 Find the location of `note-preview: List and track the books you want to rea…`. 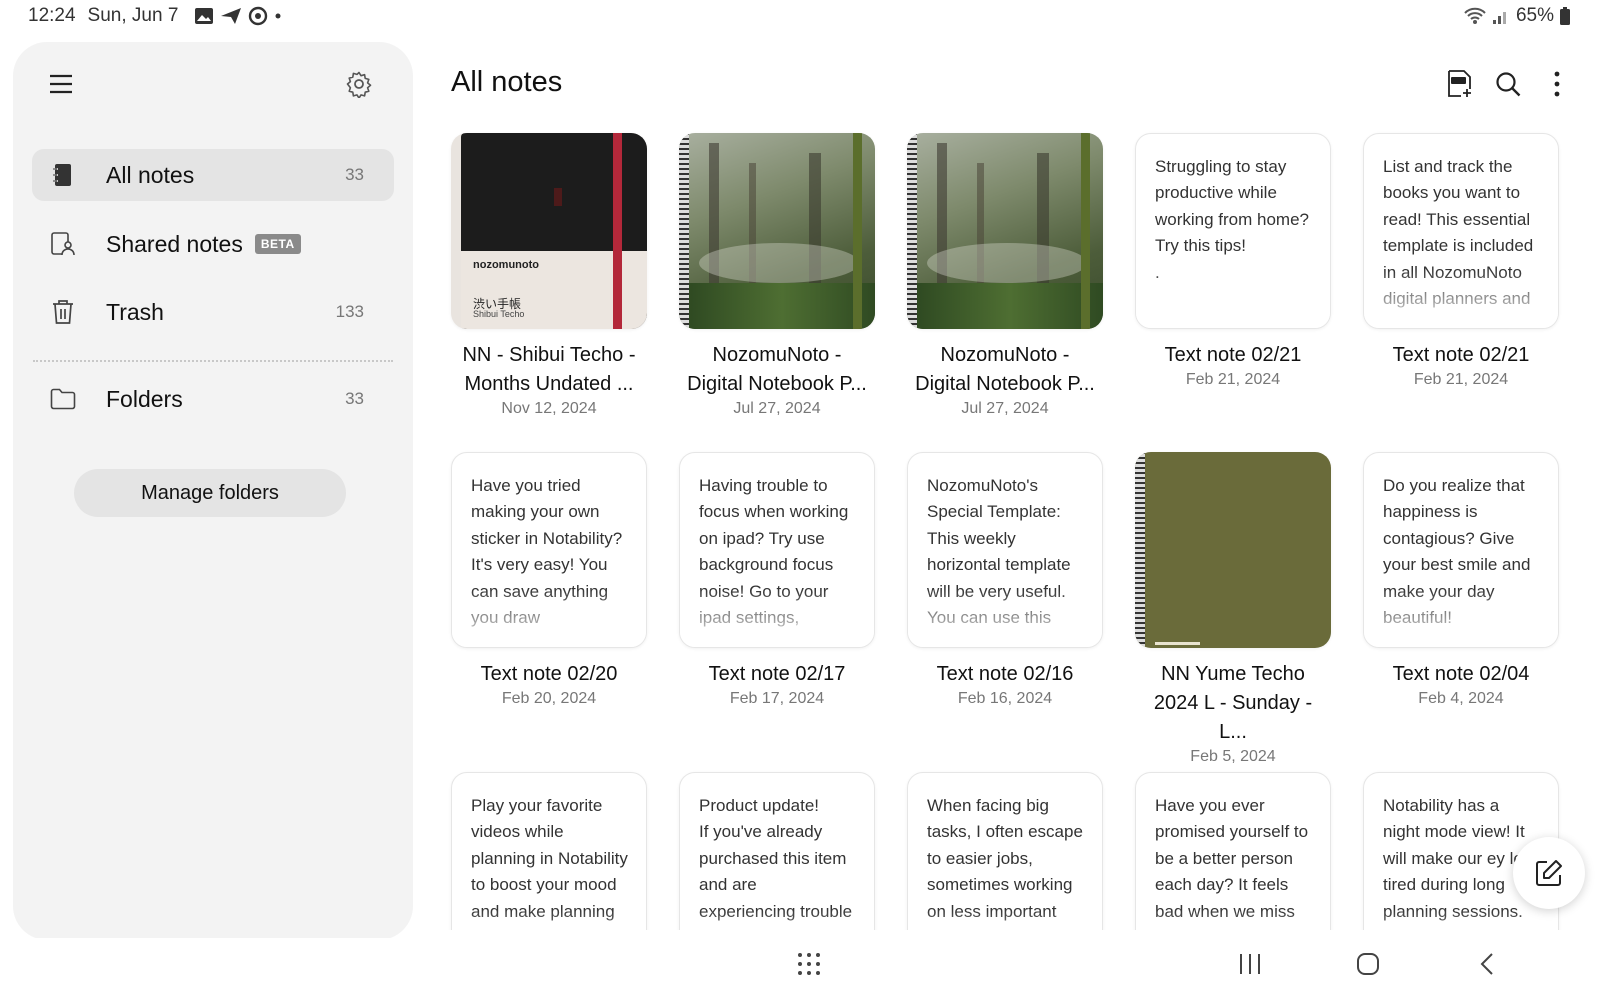

note-preview: List and track the books you want to rea… is located at coordinates (1461, 231).